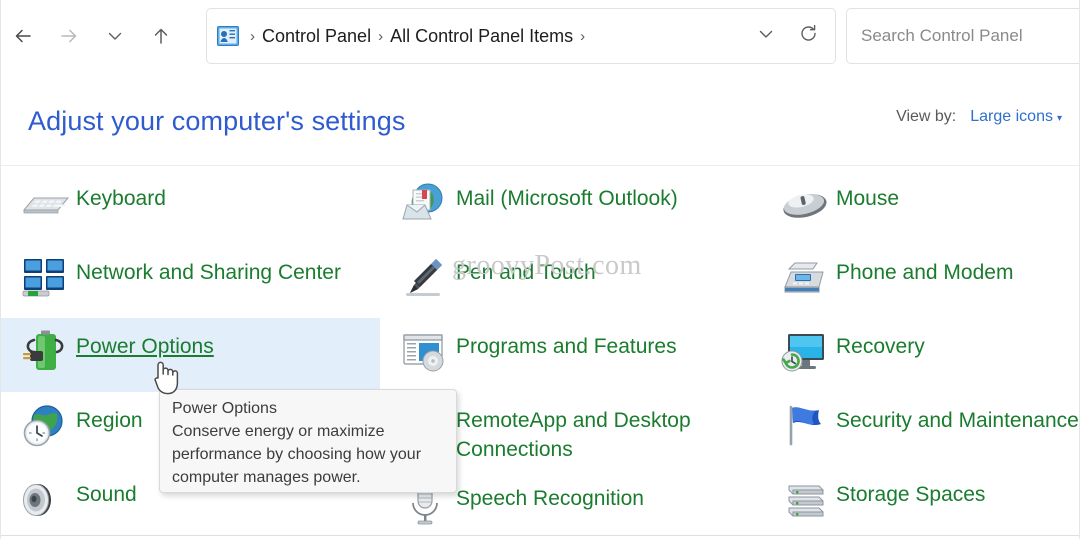 The width and height of the screenshot is (1080, 539). I want to click on item-network-and-sharing-center: Network and Sharing Center, so click(190, 281).